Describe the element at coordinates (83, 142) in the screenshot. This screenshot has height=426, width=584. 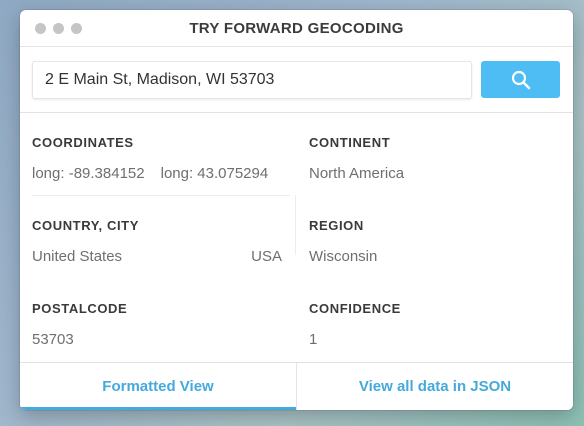
I see `coordinates-label: COORDINATES` at that location.